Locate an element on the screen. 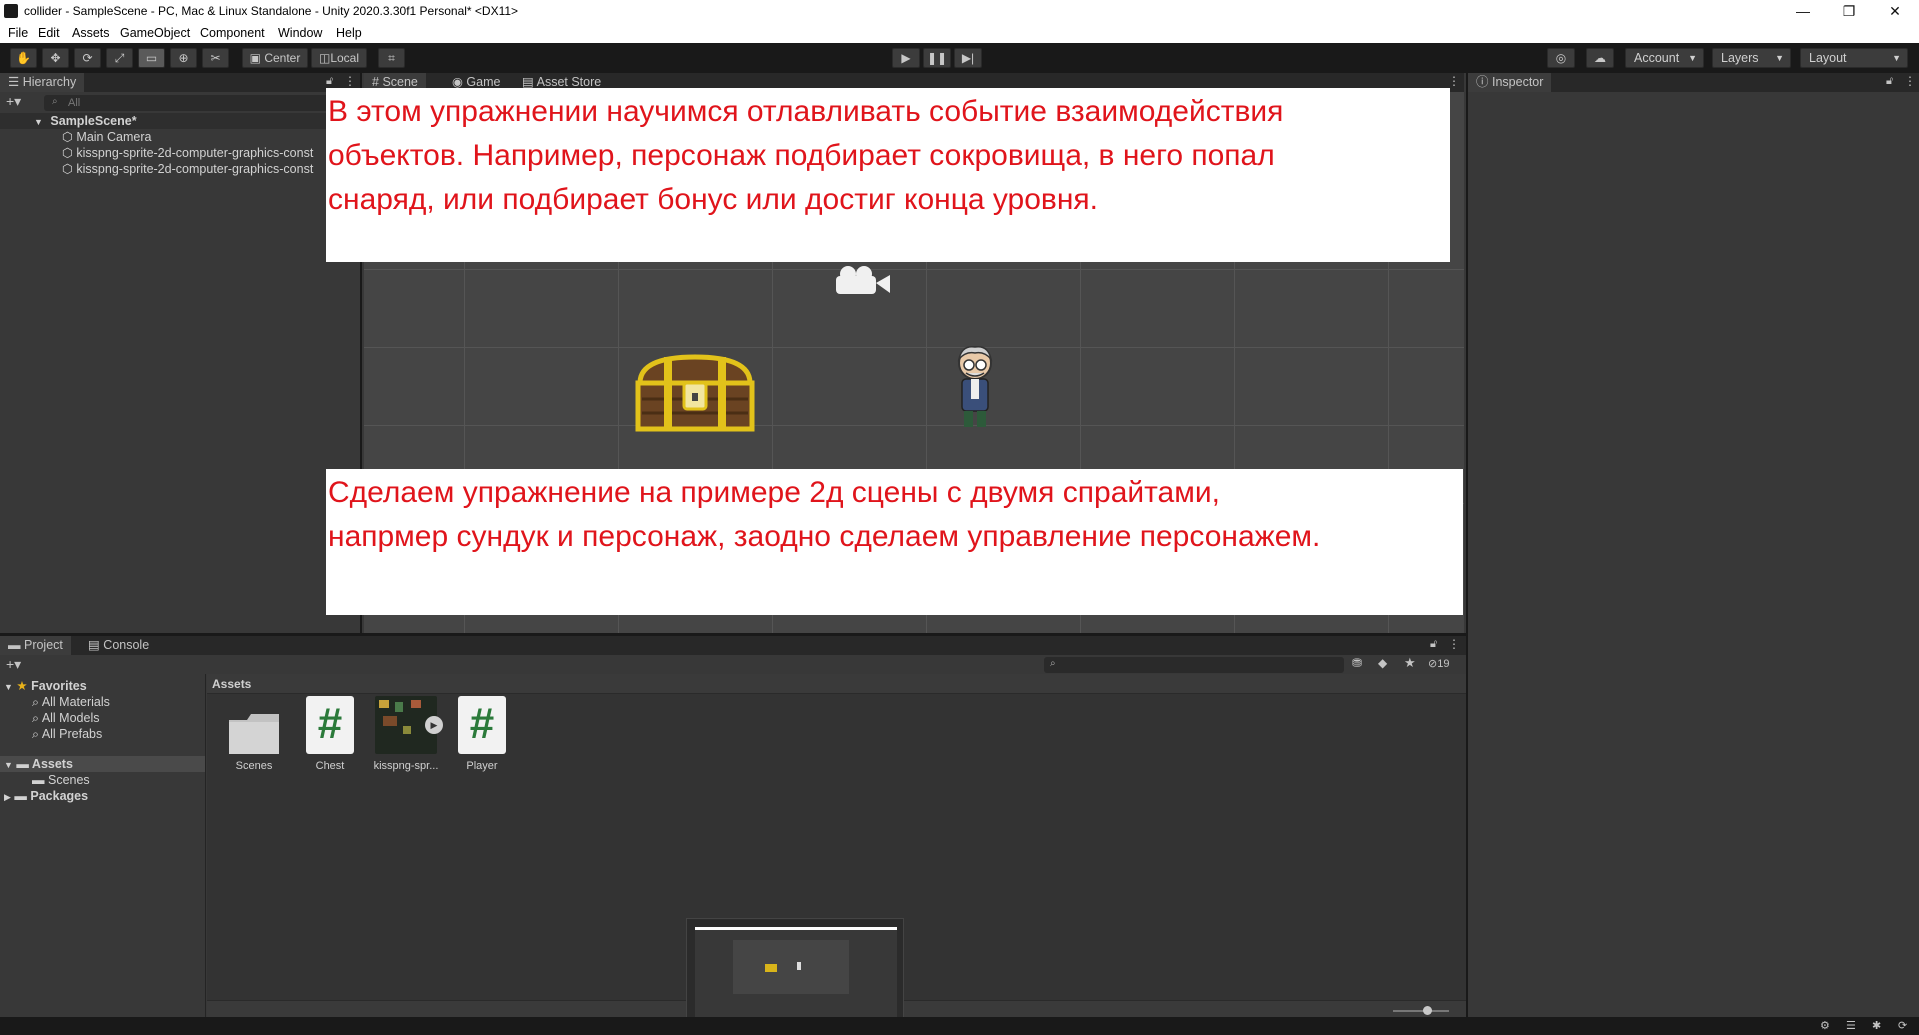 This screenshot has width=1919, height=1035. menu-gameobject: GameObject is located at coordinates (155, 33).